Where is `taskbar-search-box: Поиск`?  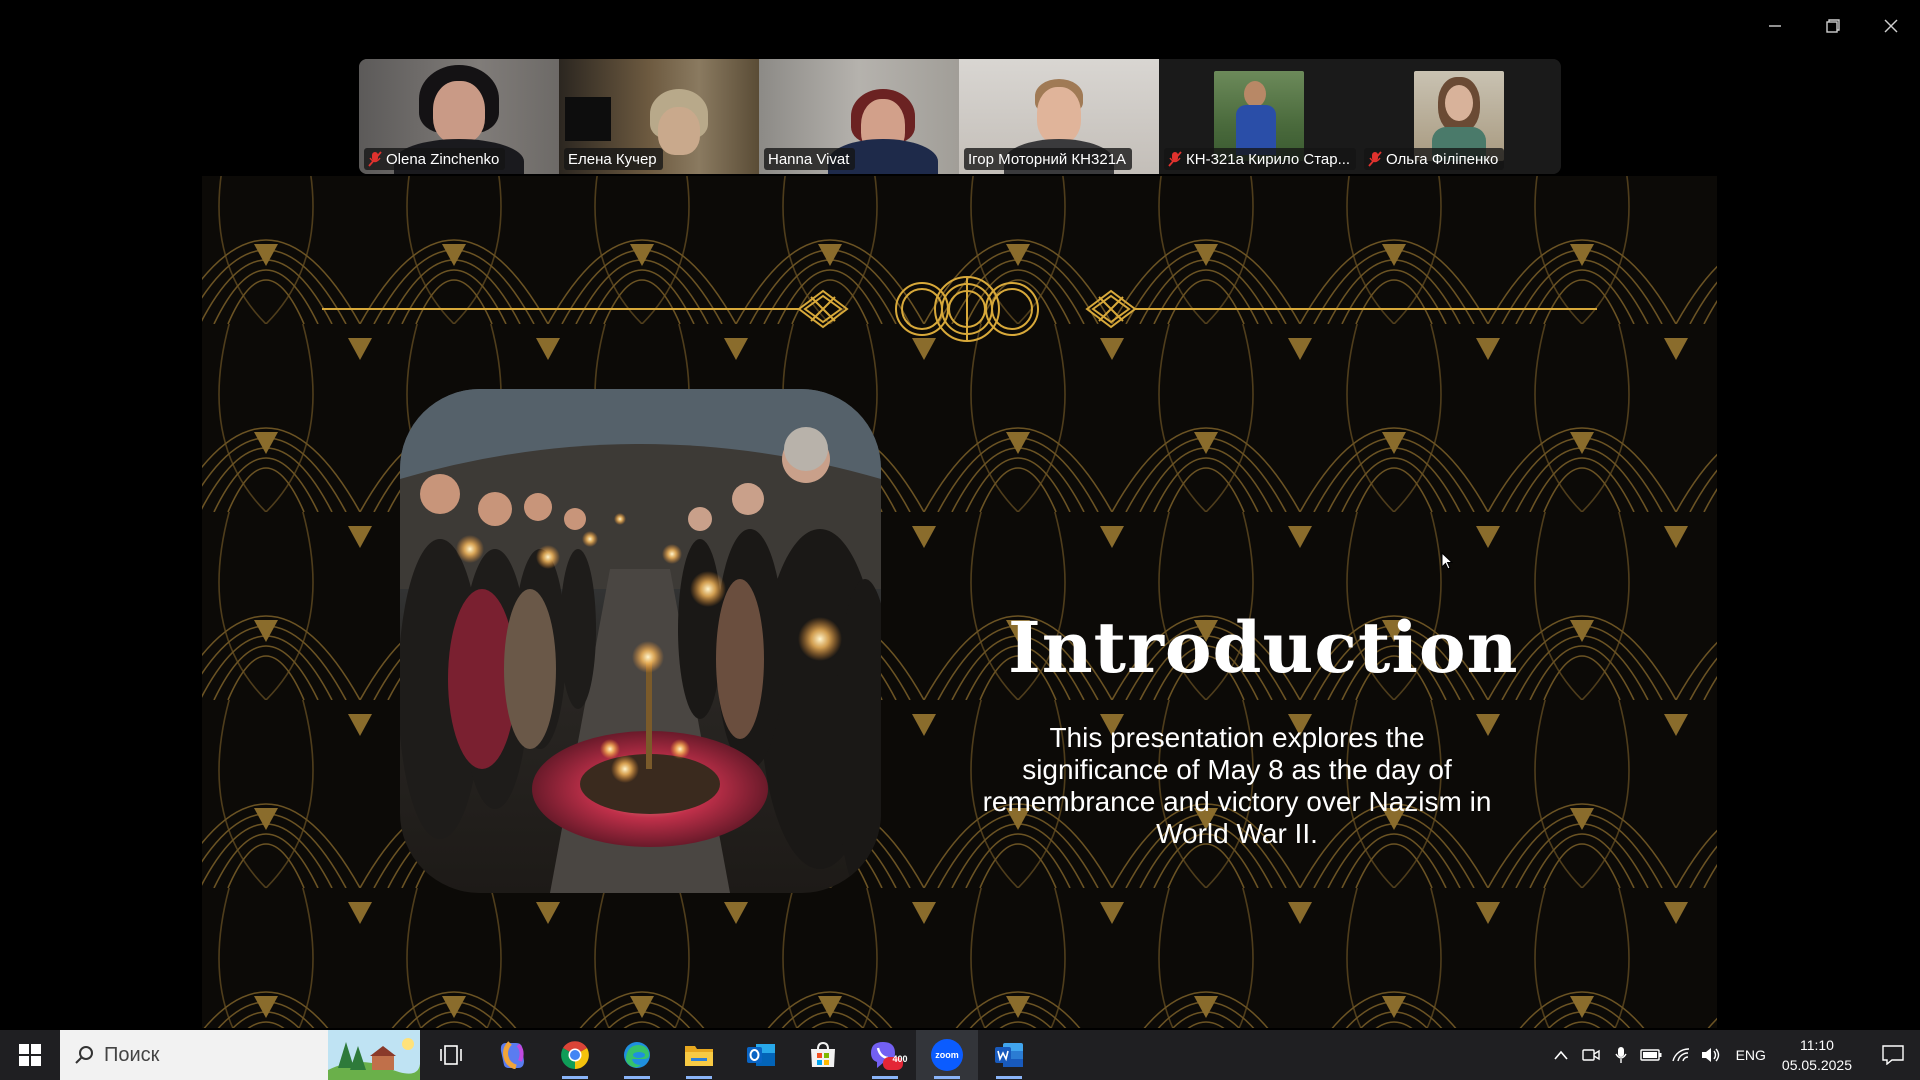 taskbar-search-box: Поиск is located at coordinates (240, 1055).